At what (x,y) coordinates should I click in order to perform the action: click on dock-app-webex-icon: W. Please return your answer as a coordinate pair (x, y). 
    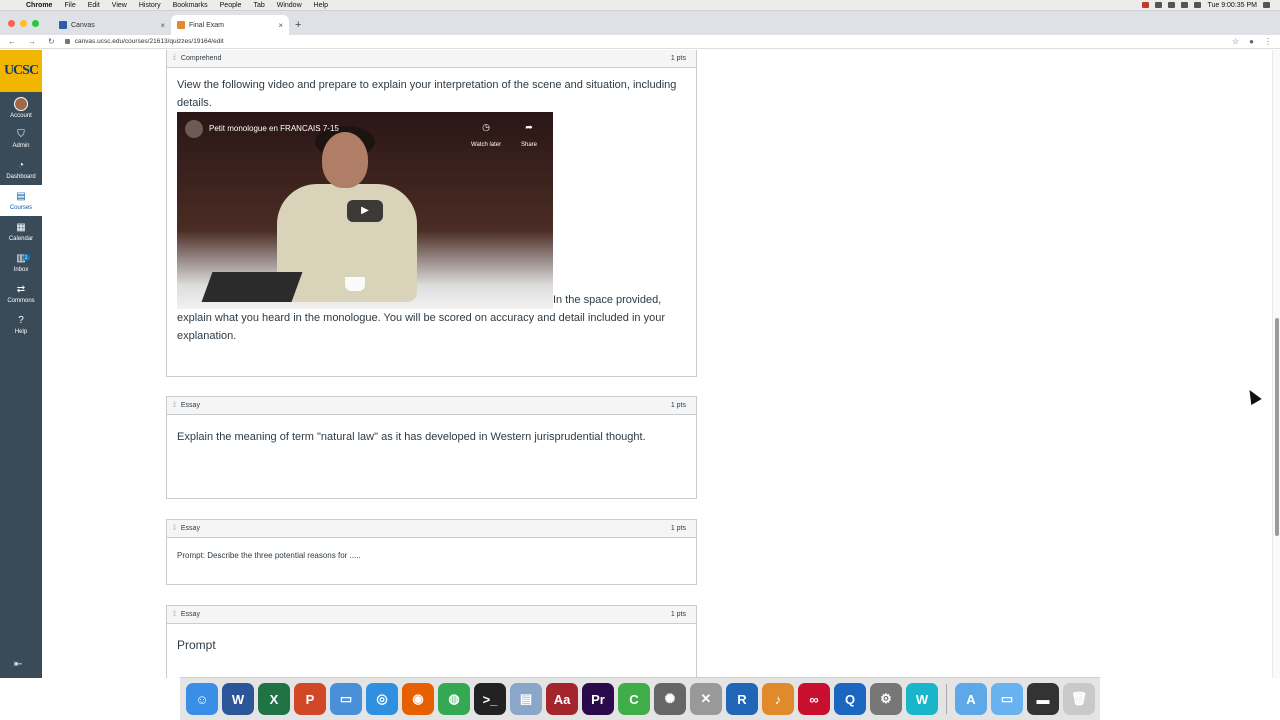
    Looking at the image, I should click on (922, 699).